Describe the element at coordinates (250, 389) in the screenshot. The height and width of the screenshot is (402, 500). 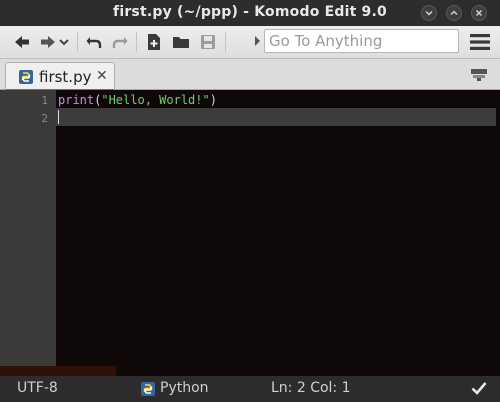
I see `status-bar: UTF-8 Python Ln: 2 Col: 1` at that location.